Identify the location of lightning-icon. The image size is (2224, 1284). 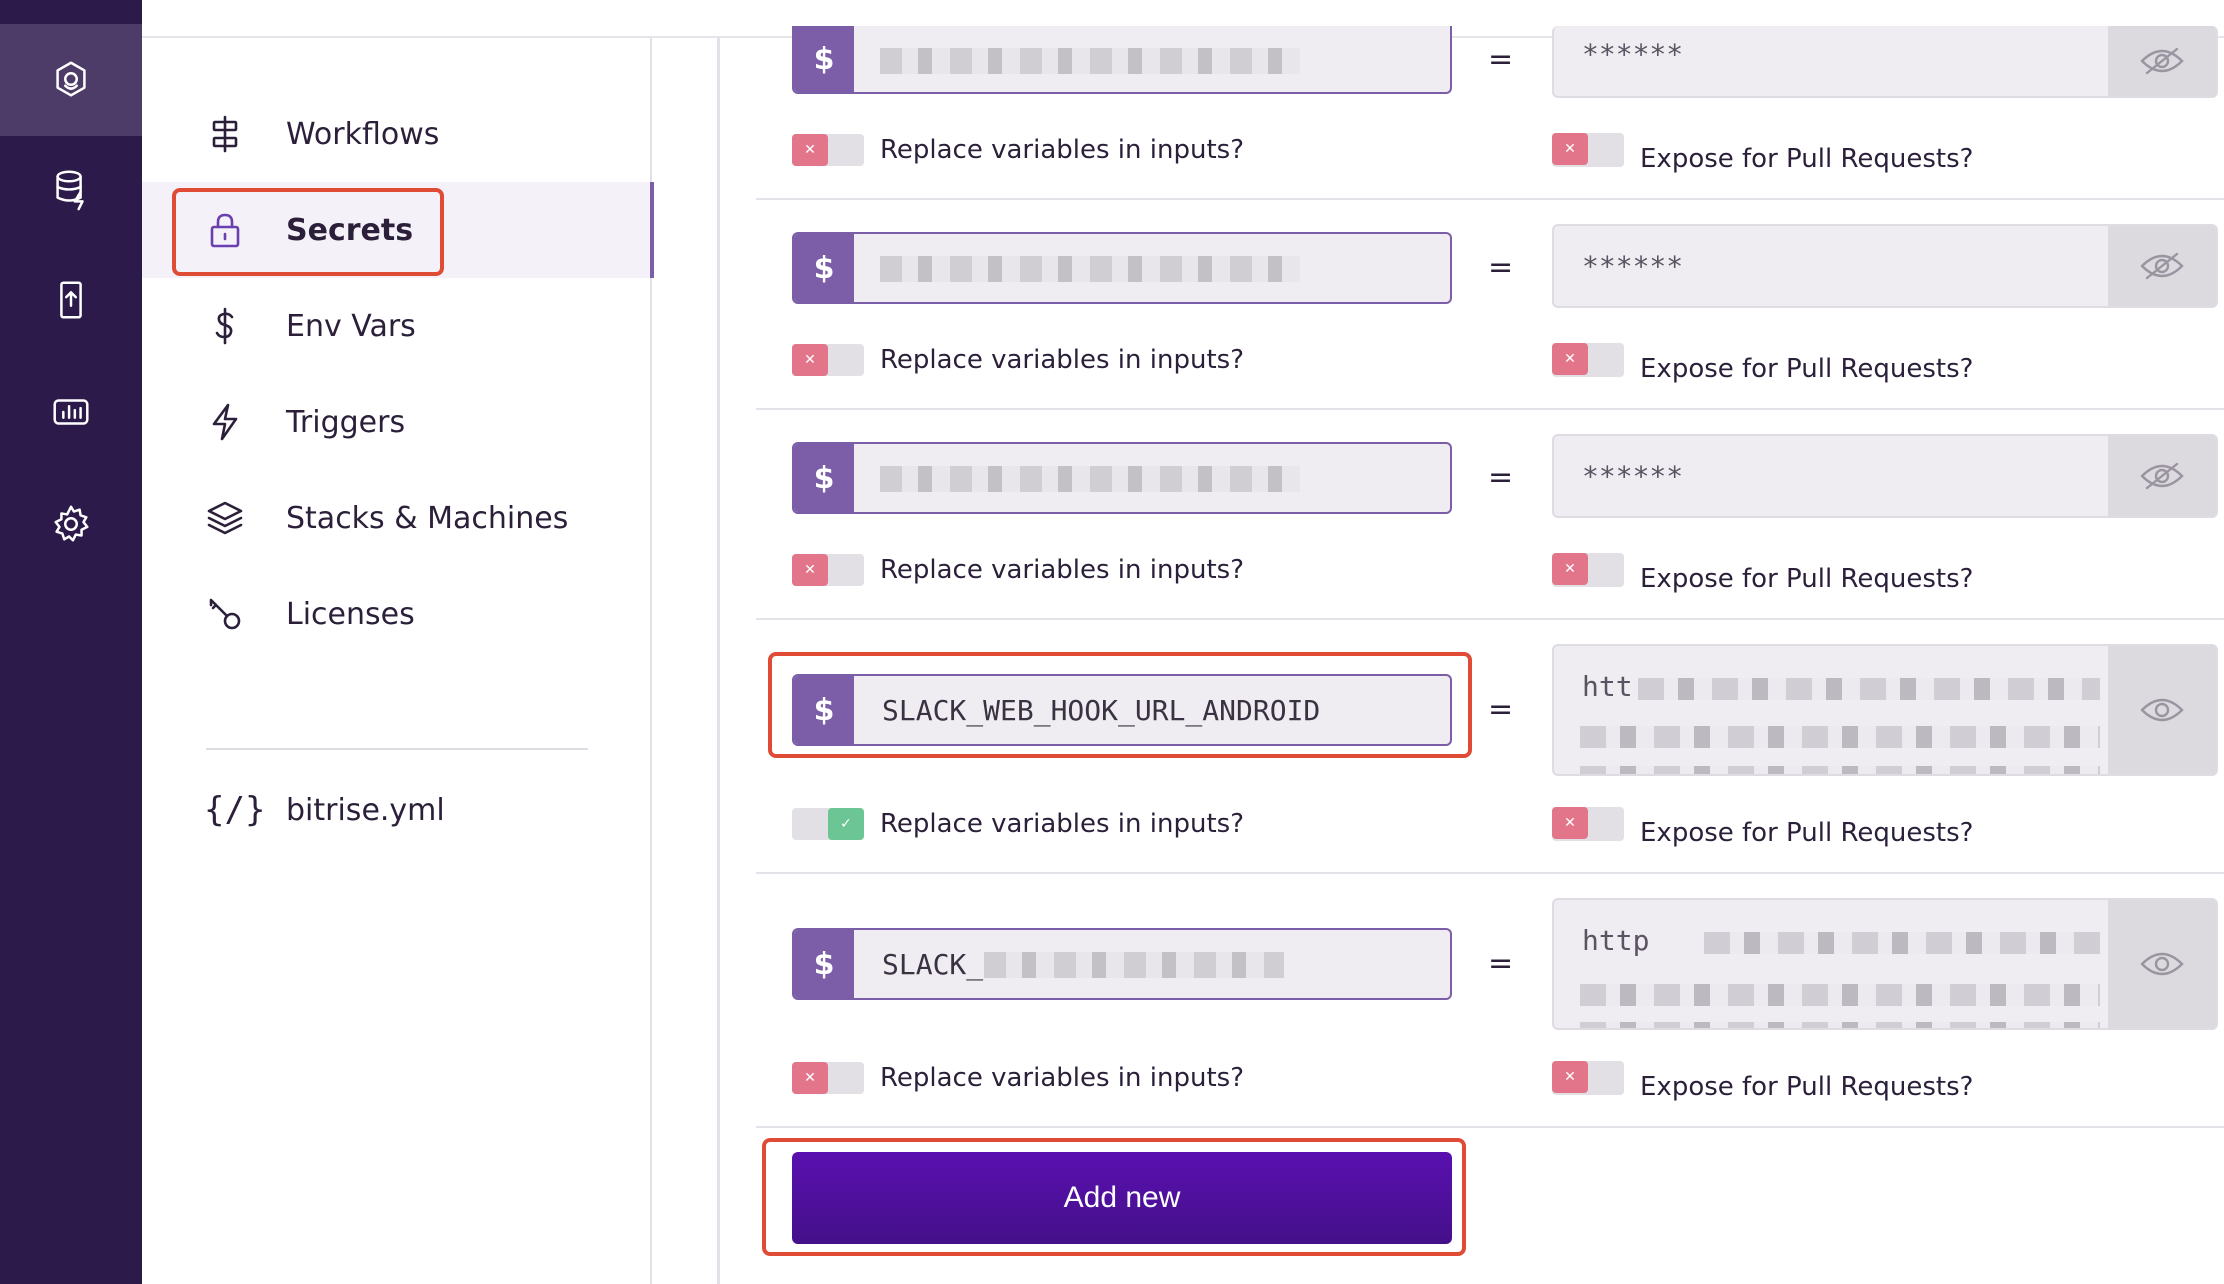
(225, 422).